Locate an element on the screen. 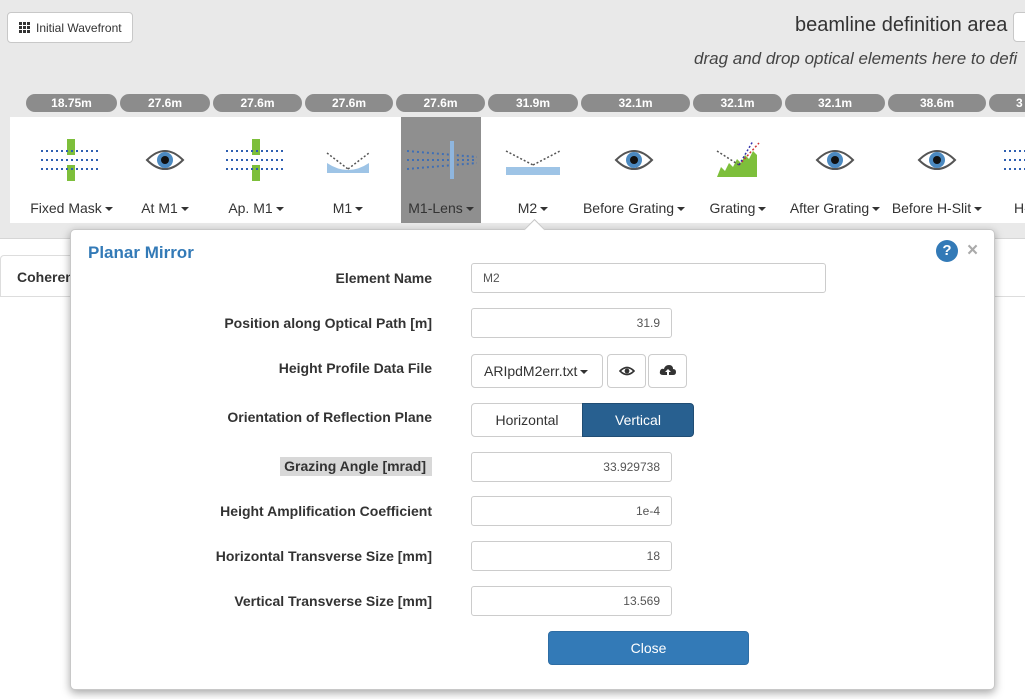 The image size is (1025, 699). element-fixed-mask: Fixed Mask is located at coordinates (71, 170).